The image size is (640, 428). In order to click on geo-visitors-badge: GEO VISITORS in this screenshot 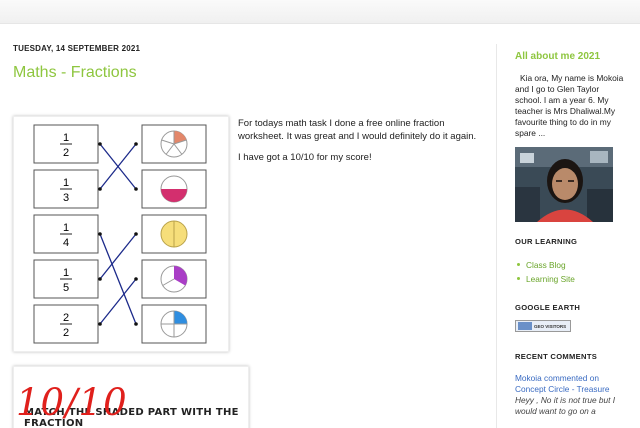, I will do `click(543, 326)`.